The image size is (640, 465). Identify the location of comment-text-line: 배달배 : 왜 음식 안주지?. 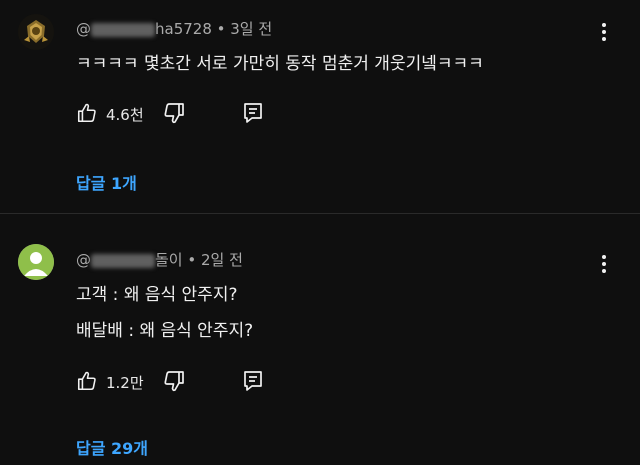
(165, 331).